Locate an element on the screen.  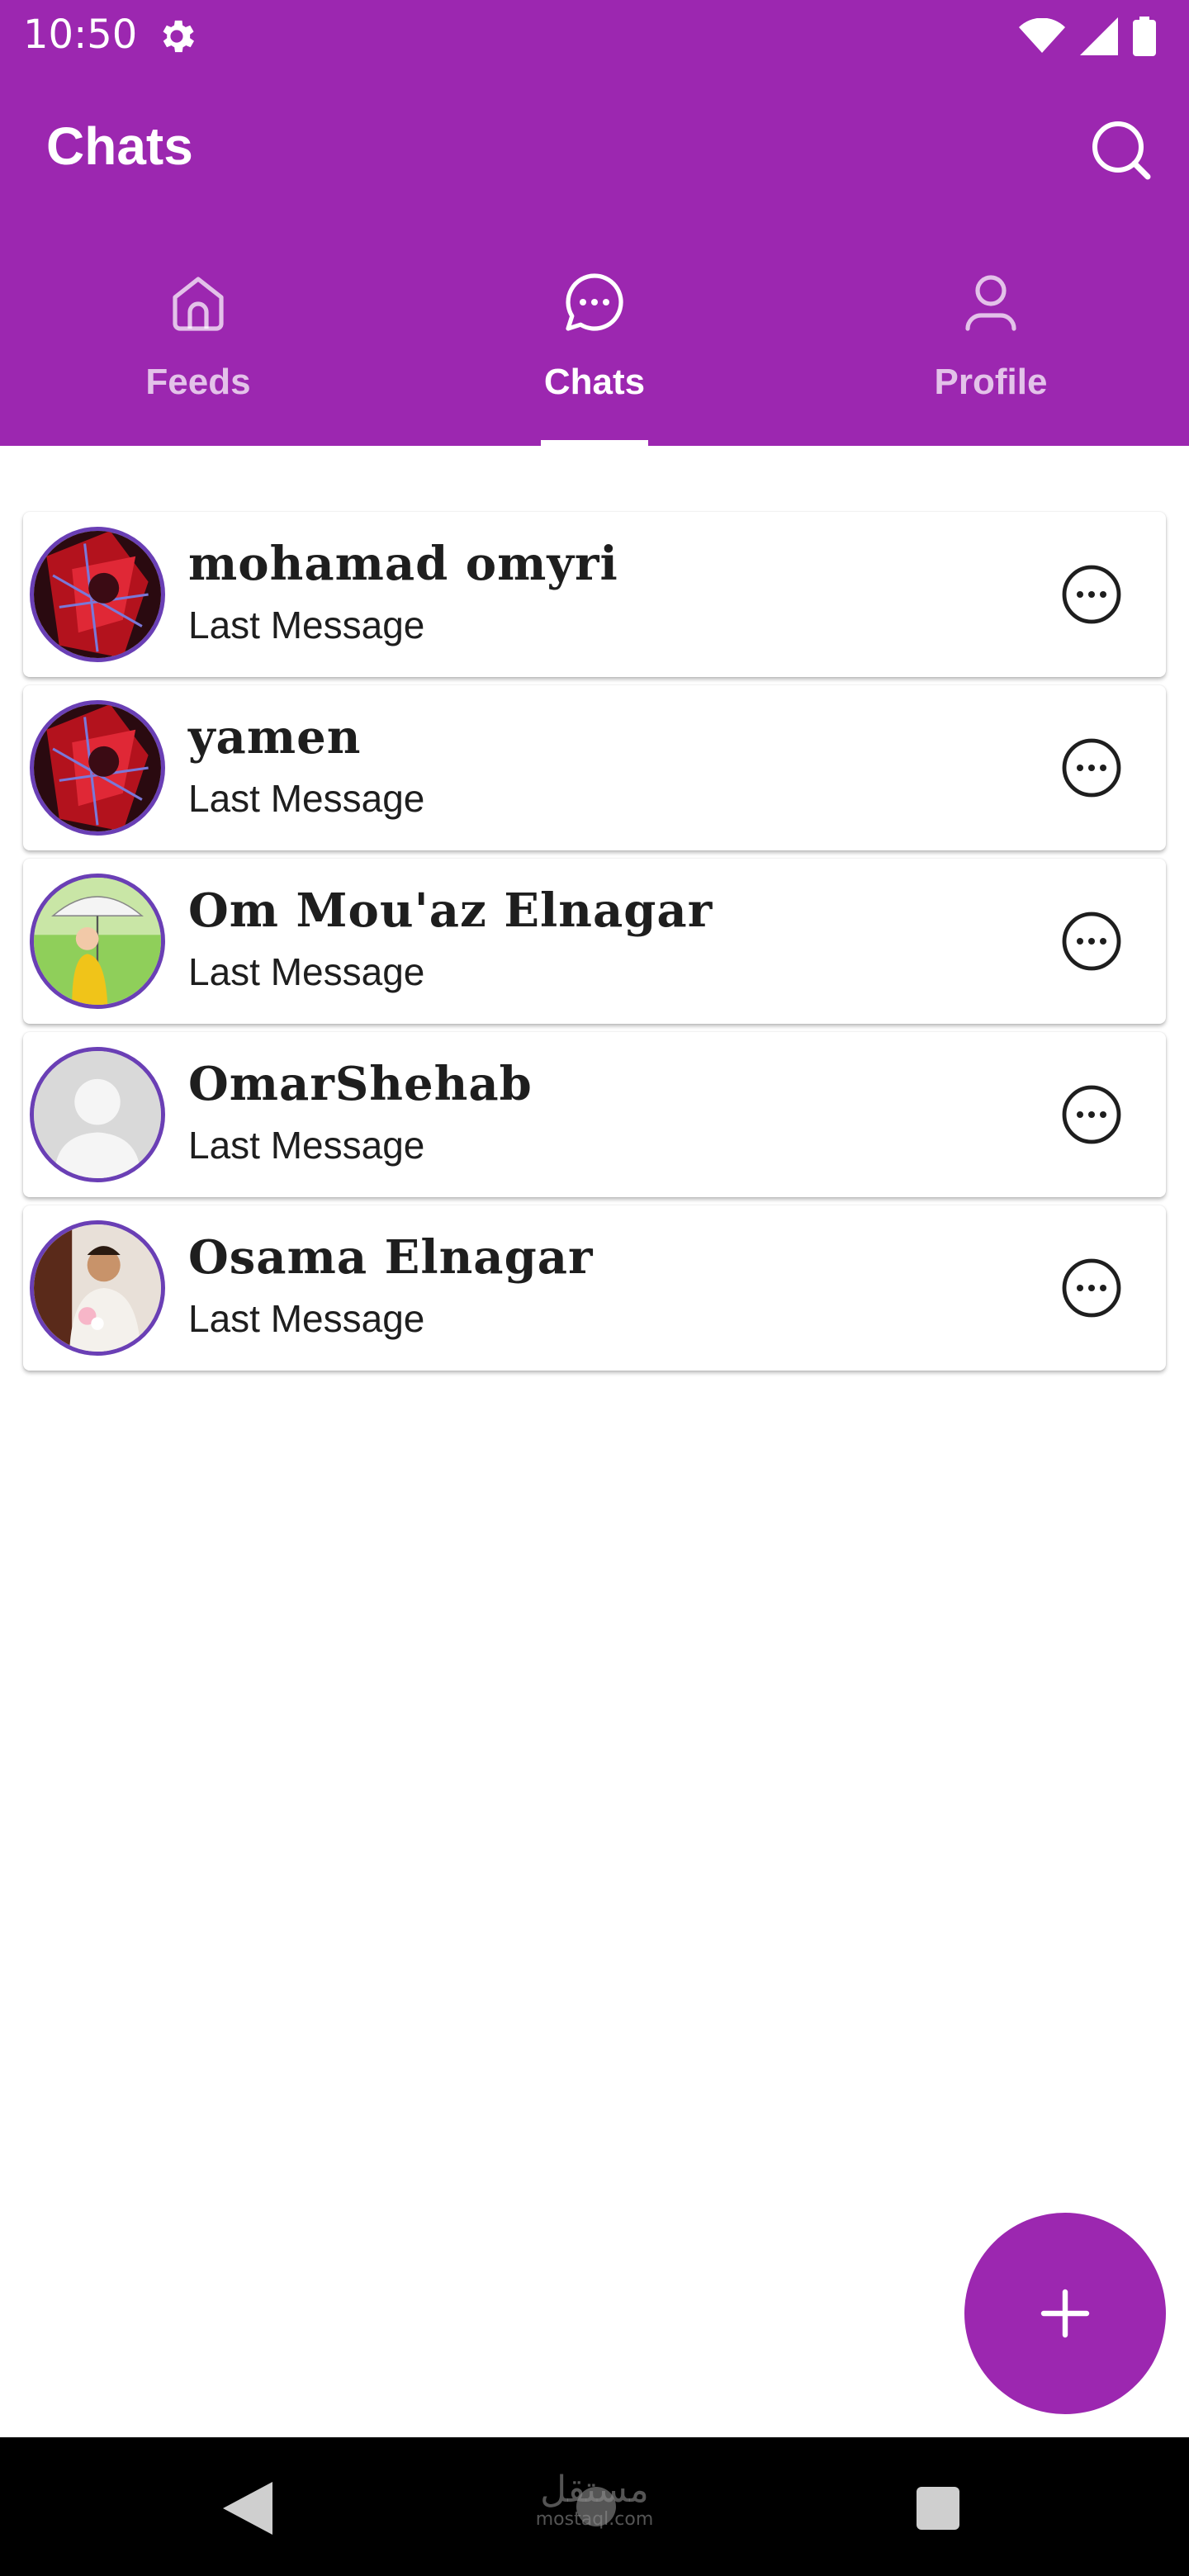
chat-list-item: yamen Last Message is located at coordinates (594, 767).